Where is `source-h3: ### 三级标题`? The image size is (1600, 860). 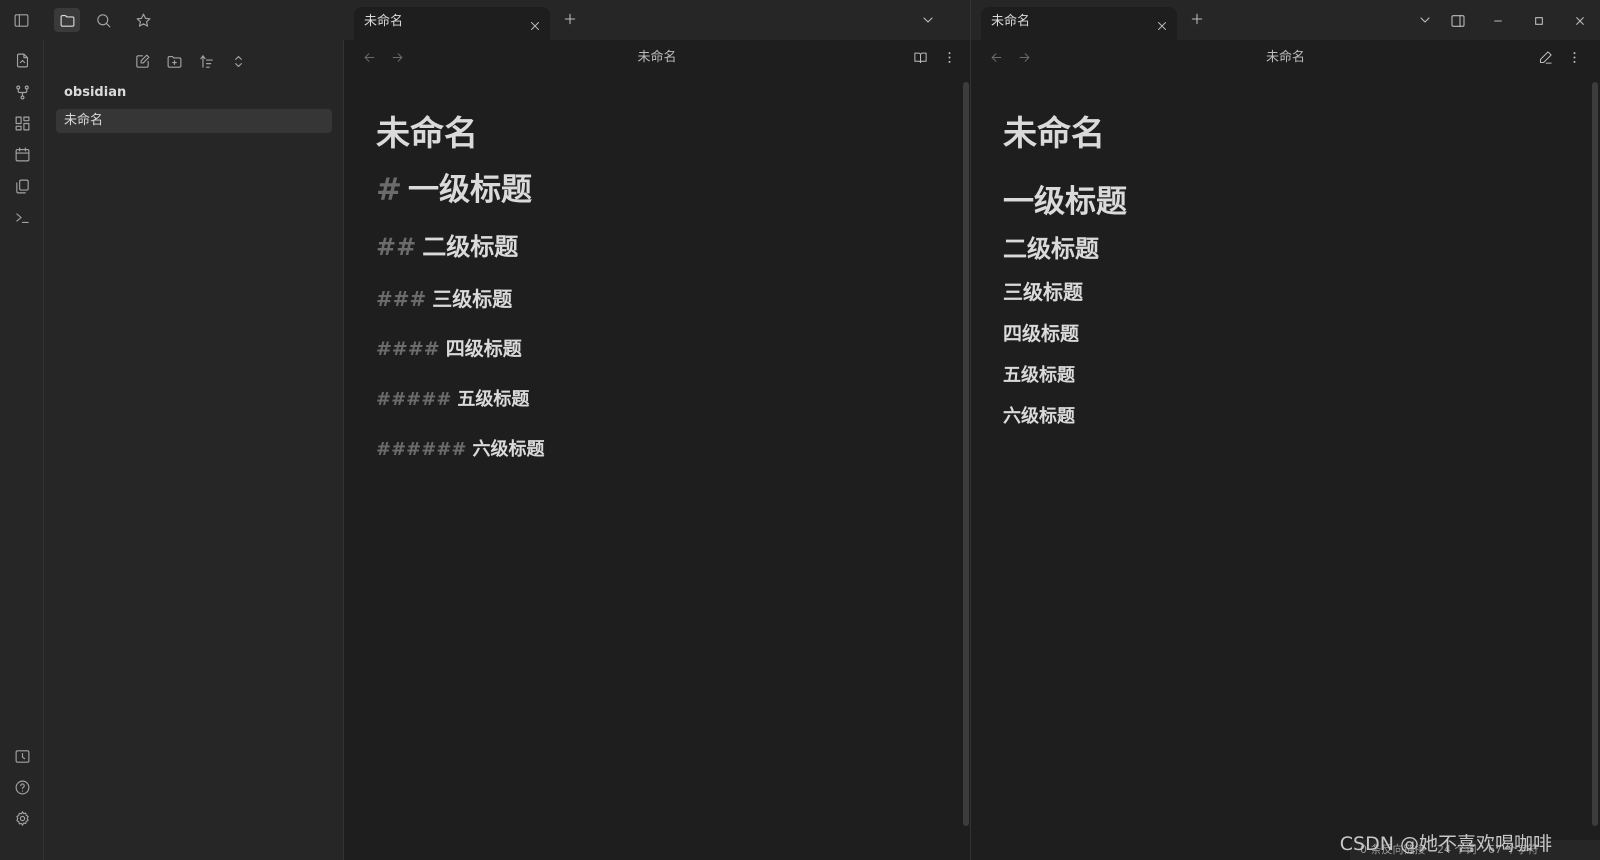 source-h3: ### 三级标题 is located at coordinates (444, 297).